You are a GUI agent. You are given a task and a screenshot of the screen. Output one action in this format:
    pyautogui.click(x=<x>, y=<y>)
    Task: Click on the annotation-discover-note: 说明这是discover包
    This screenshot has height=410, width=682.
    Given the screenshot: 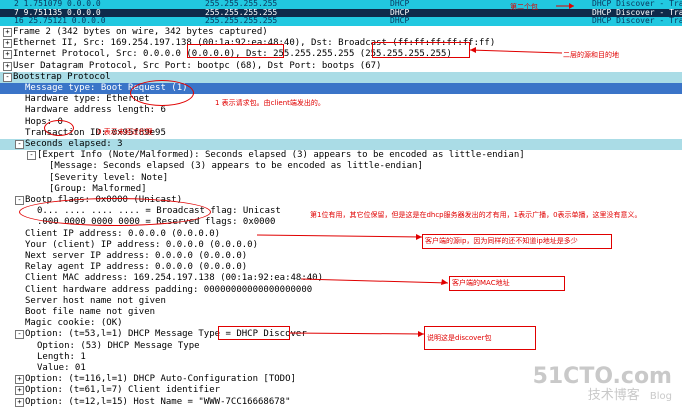 What is the action you would take?
    pyautogui.click(x=480, y=338)
    